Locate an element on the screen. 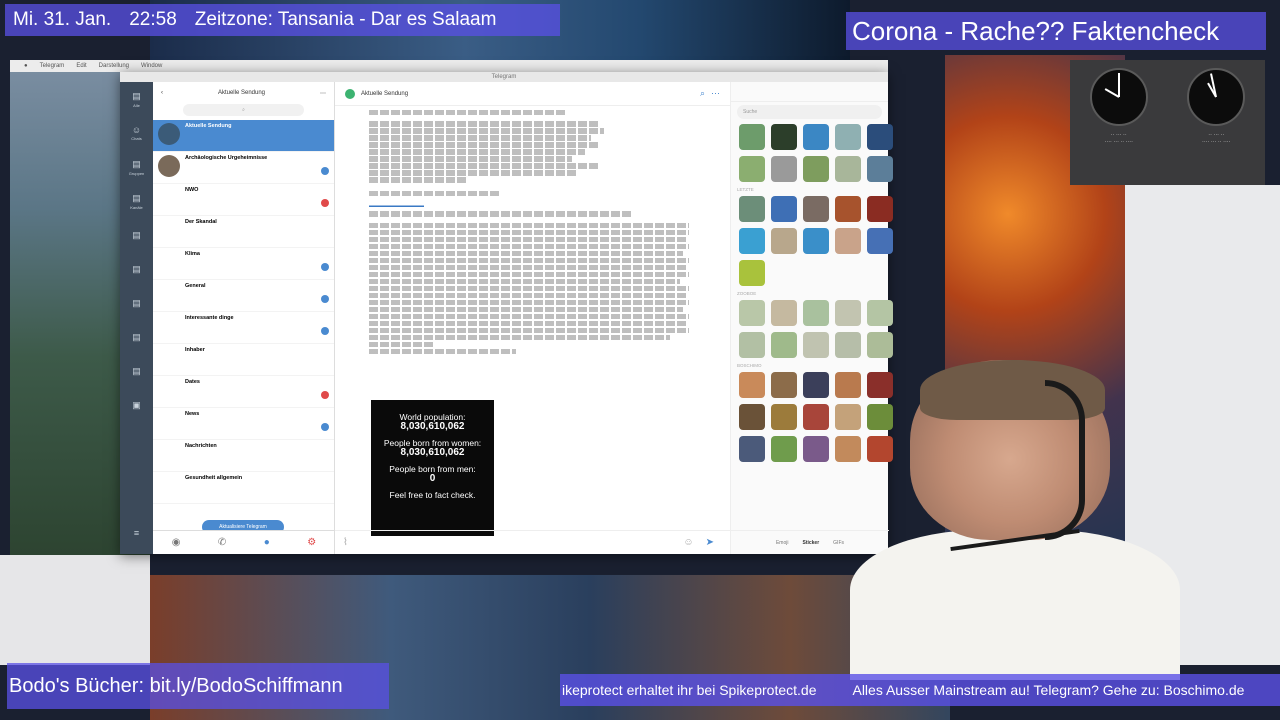  emoji-icon: ☺ is located at coordinates (688, 542).